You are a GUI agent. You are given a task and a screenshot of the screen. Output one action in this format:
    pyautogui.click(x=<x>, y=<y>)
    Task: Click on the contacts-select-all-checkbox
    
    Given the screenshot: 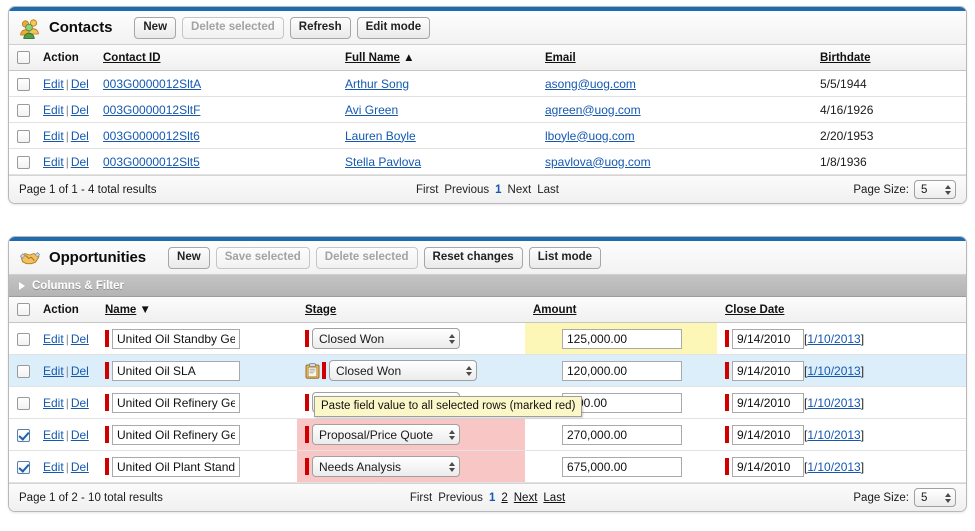 What is the action you would take?
    pyautogui.click(x=23, y=57)
    